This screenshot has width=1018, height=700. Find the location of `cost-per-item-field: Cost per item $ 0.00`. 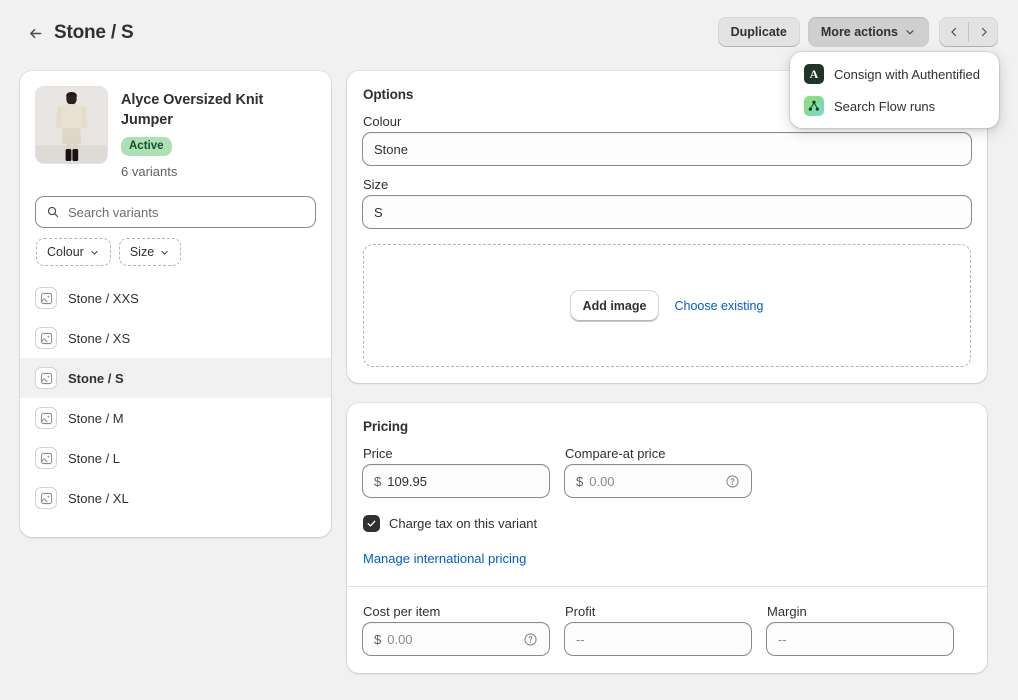

cost-per-item-field: Cost per item $ 0.00 is located at coordinates (456, 629).